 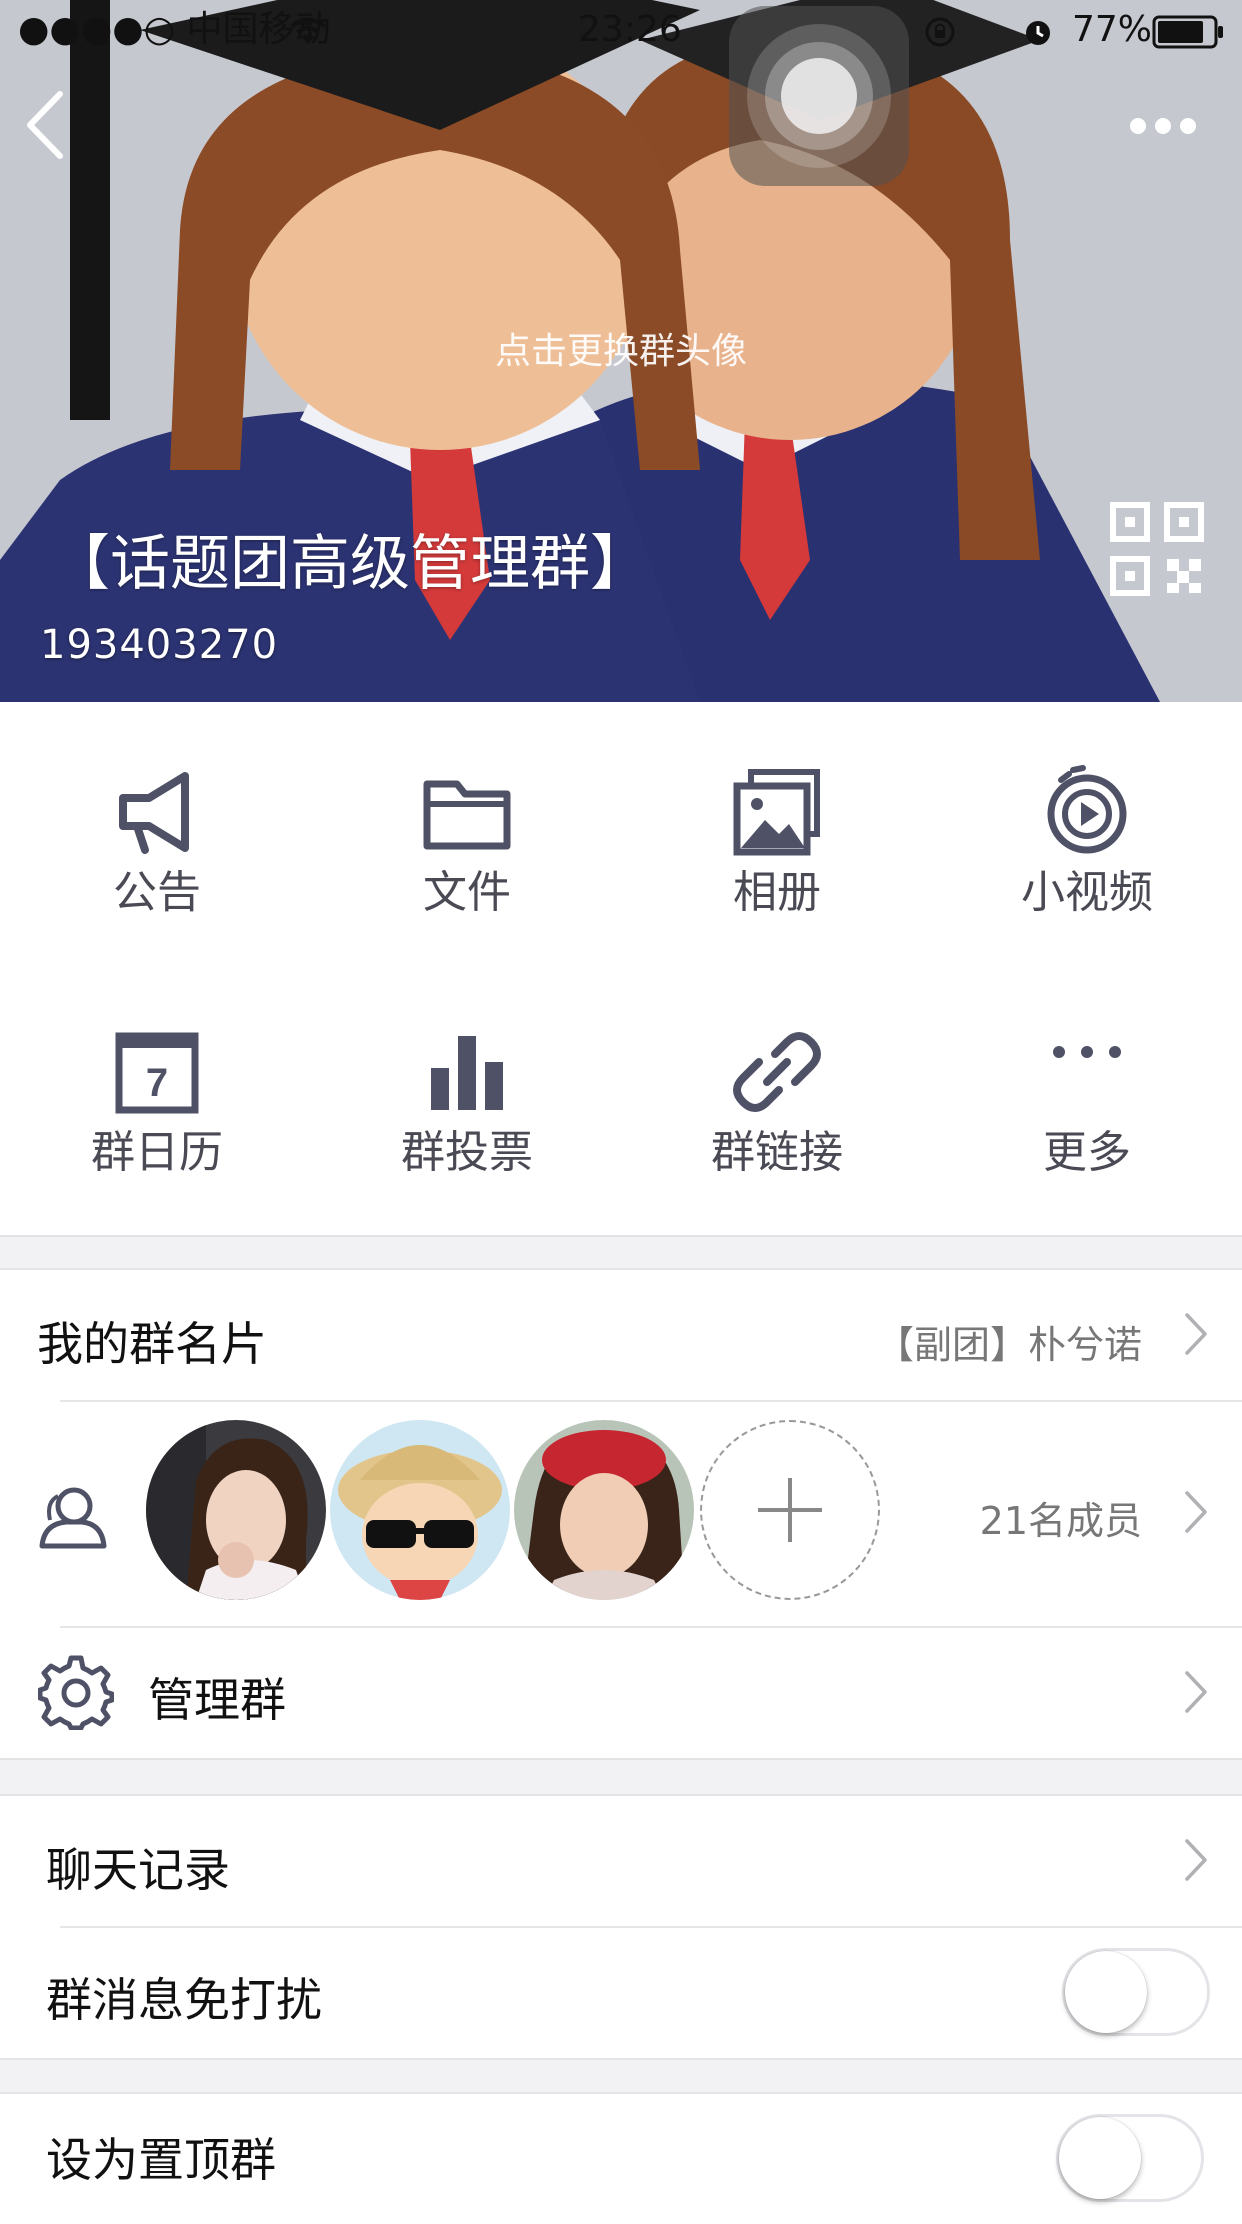 I want to click on manage-group-row: 管理群, so click(x=621, y=1692).